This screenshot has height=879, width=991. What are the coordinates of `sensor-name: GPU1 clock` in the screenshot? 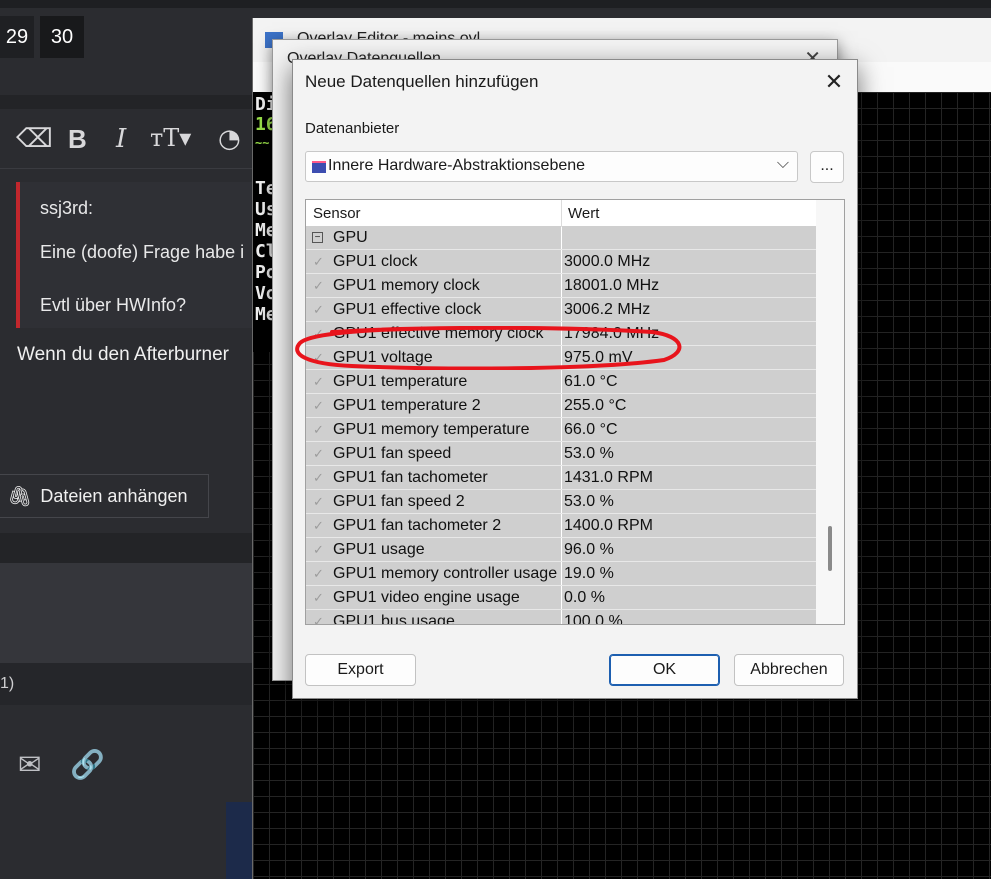 It's located at (375, 261).